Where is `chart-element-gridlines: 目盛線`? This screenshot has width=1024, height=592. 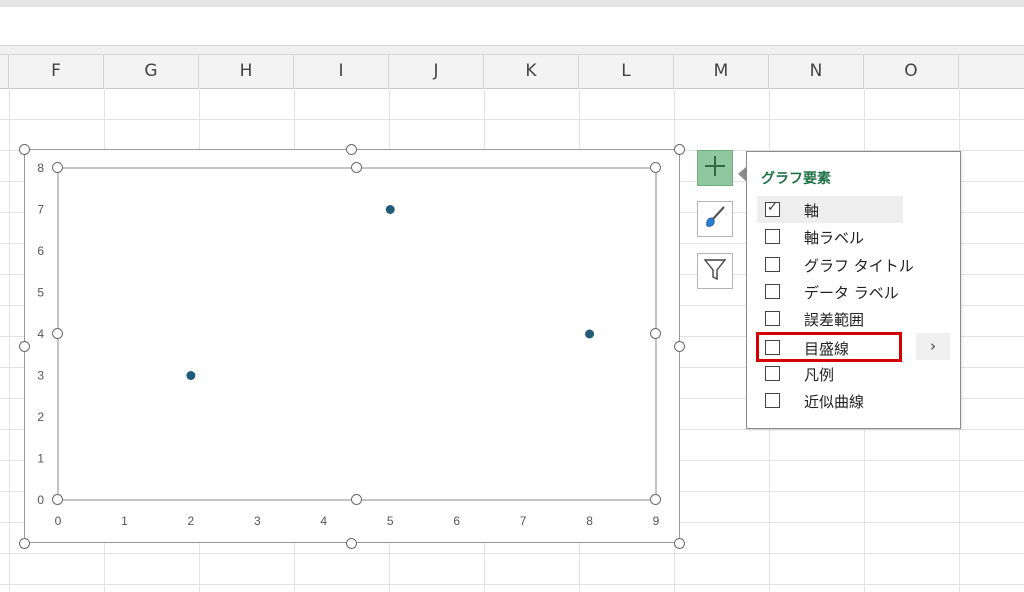
chart-element-gridlines: 目盛線 is located at coordinates (829, 347).